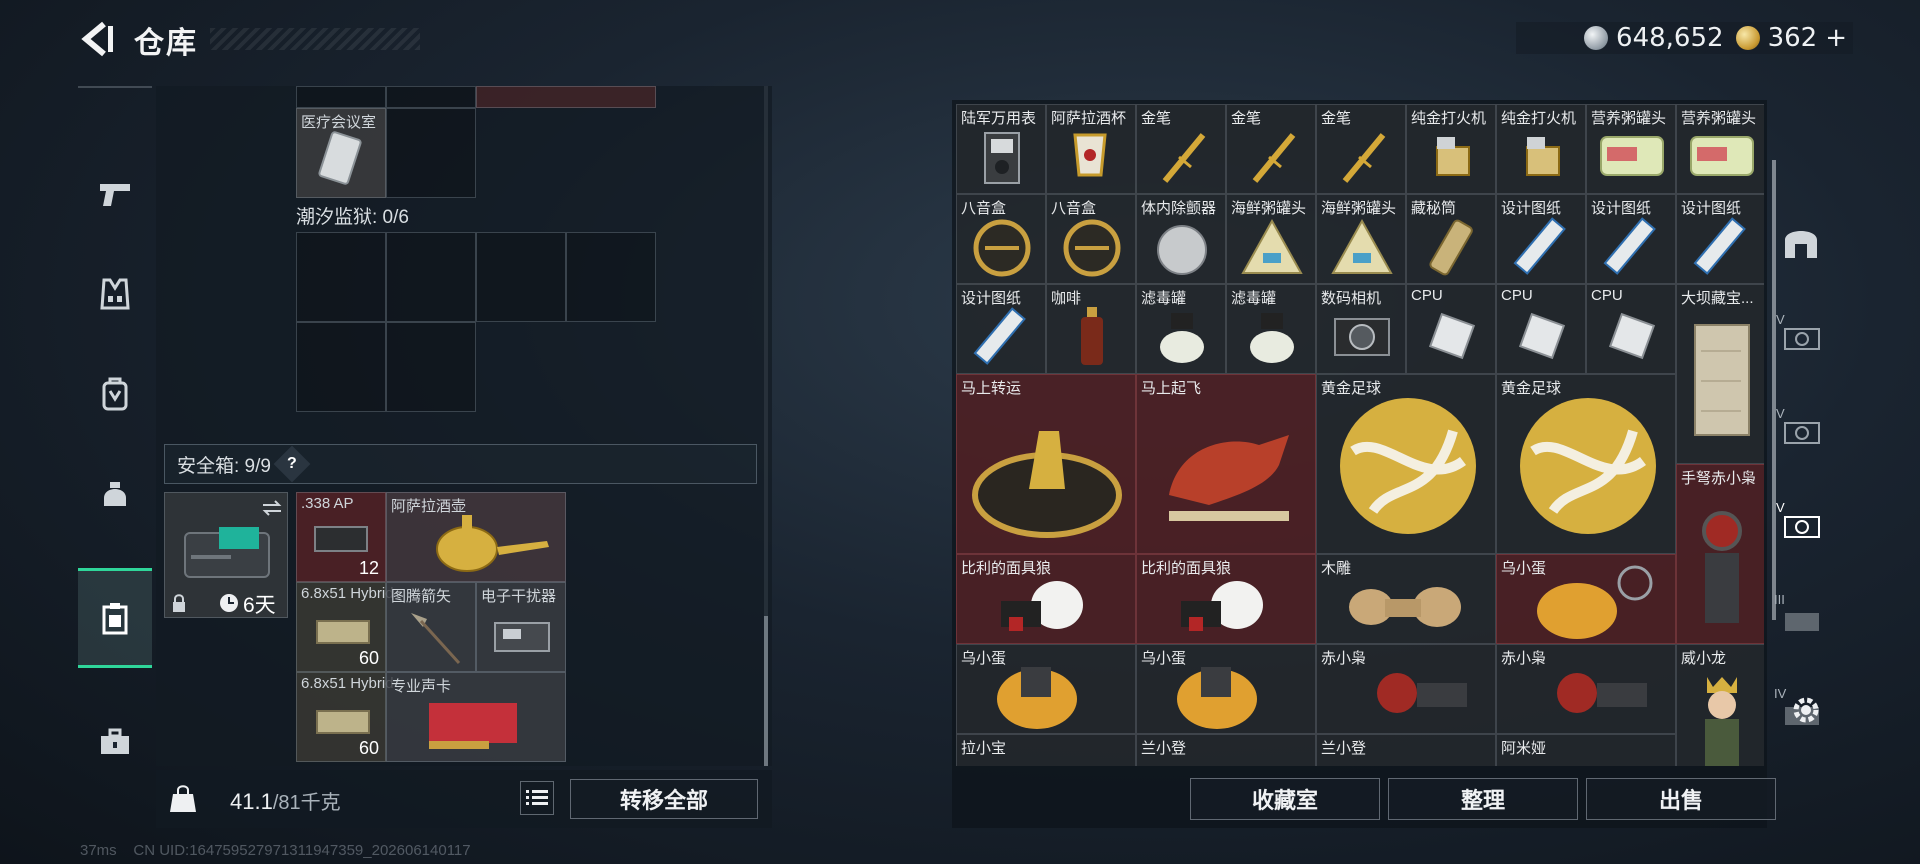 This screenshot has height=864, width=1920. What do you see at coordinates (115, 394) in the screenshot?
I see `nav-backpack-slot` at bounding box center [115, 394].